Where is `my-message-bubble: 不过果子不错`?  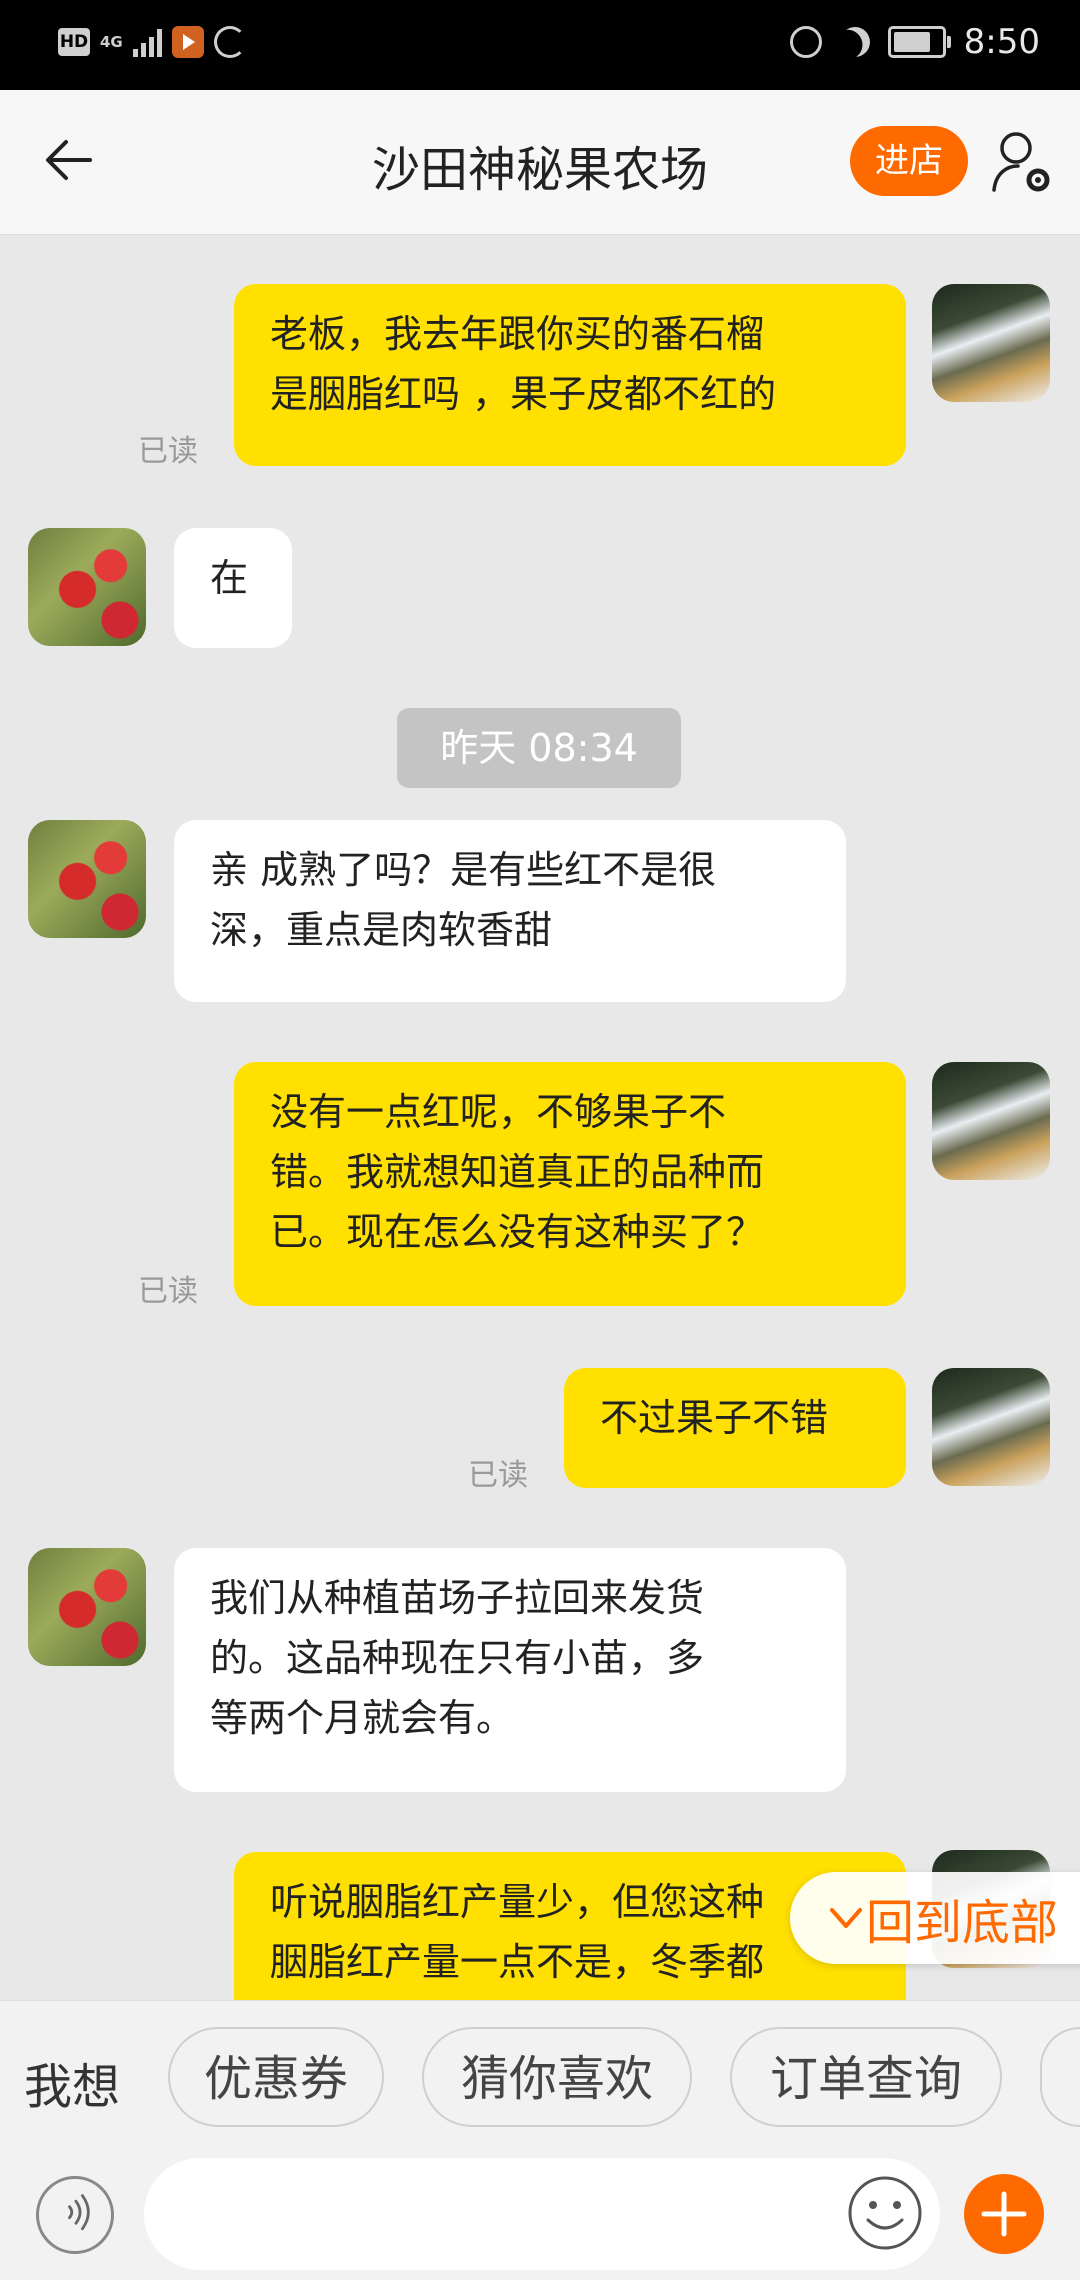
my-message-bubble: 不过果子不错 is located at coordinates (735, 1428).